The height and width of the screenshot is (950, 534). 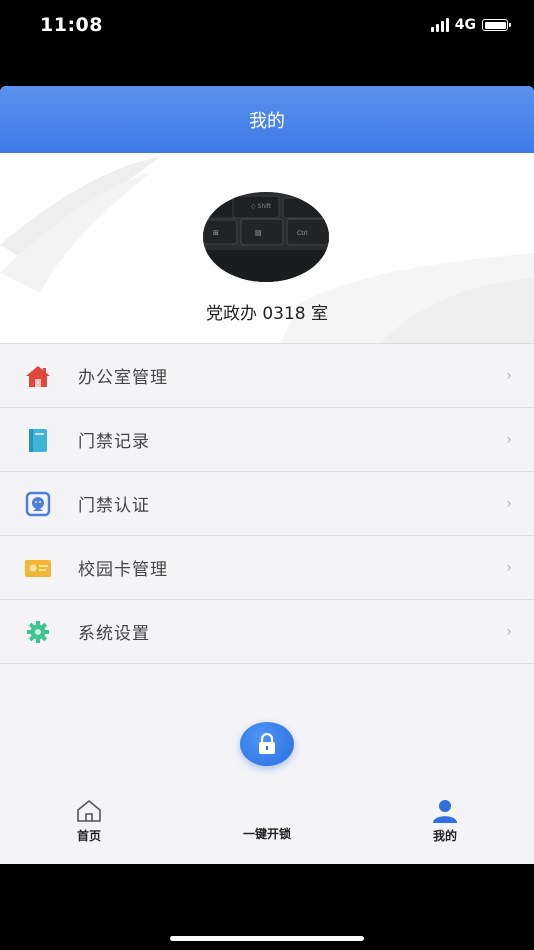 I want to click on menu-item-access-authentication: 门禁认证 ›, so click(x=267, y=504).